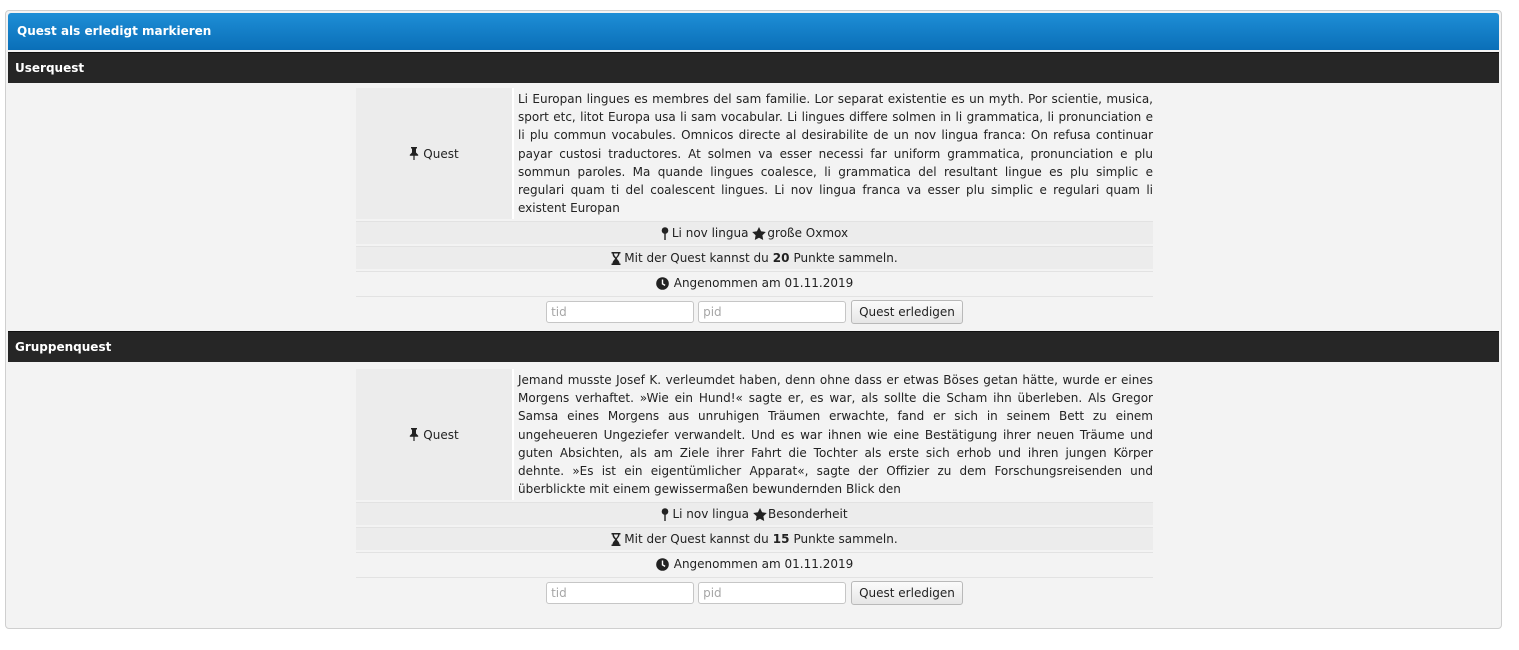 The height and width of the screenshot is (650, 1519). I want to click on points-value: 20, so click(781, 258).